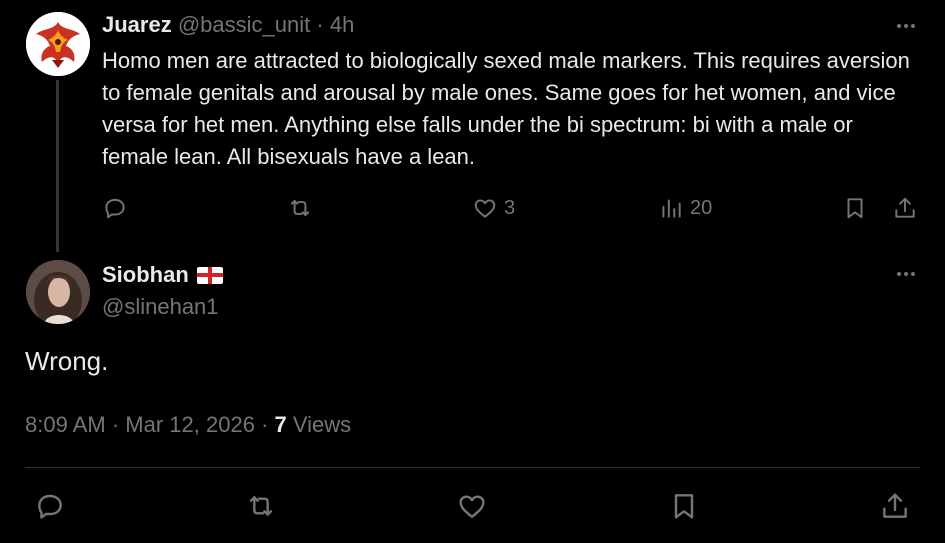 The height and width of the screenshot is (543, 945). I want to click on views-label: Views, so click(322, 424).